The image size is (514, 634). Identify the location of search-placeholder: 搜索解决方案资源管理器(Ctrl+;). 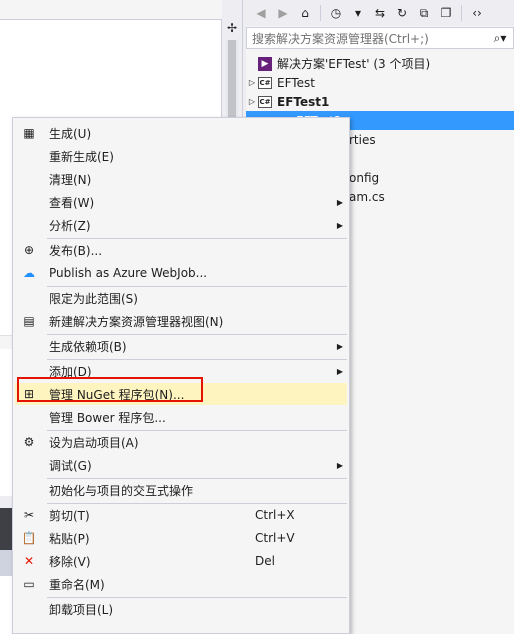
(340, 38).